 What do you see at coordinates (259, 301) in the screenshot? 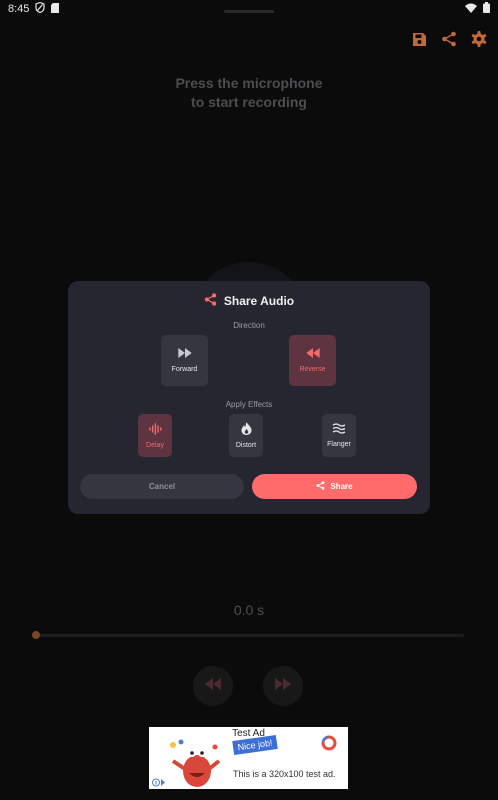
I see `dialog-title-text: Share Audio` at bounding box center [259, 301].